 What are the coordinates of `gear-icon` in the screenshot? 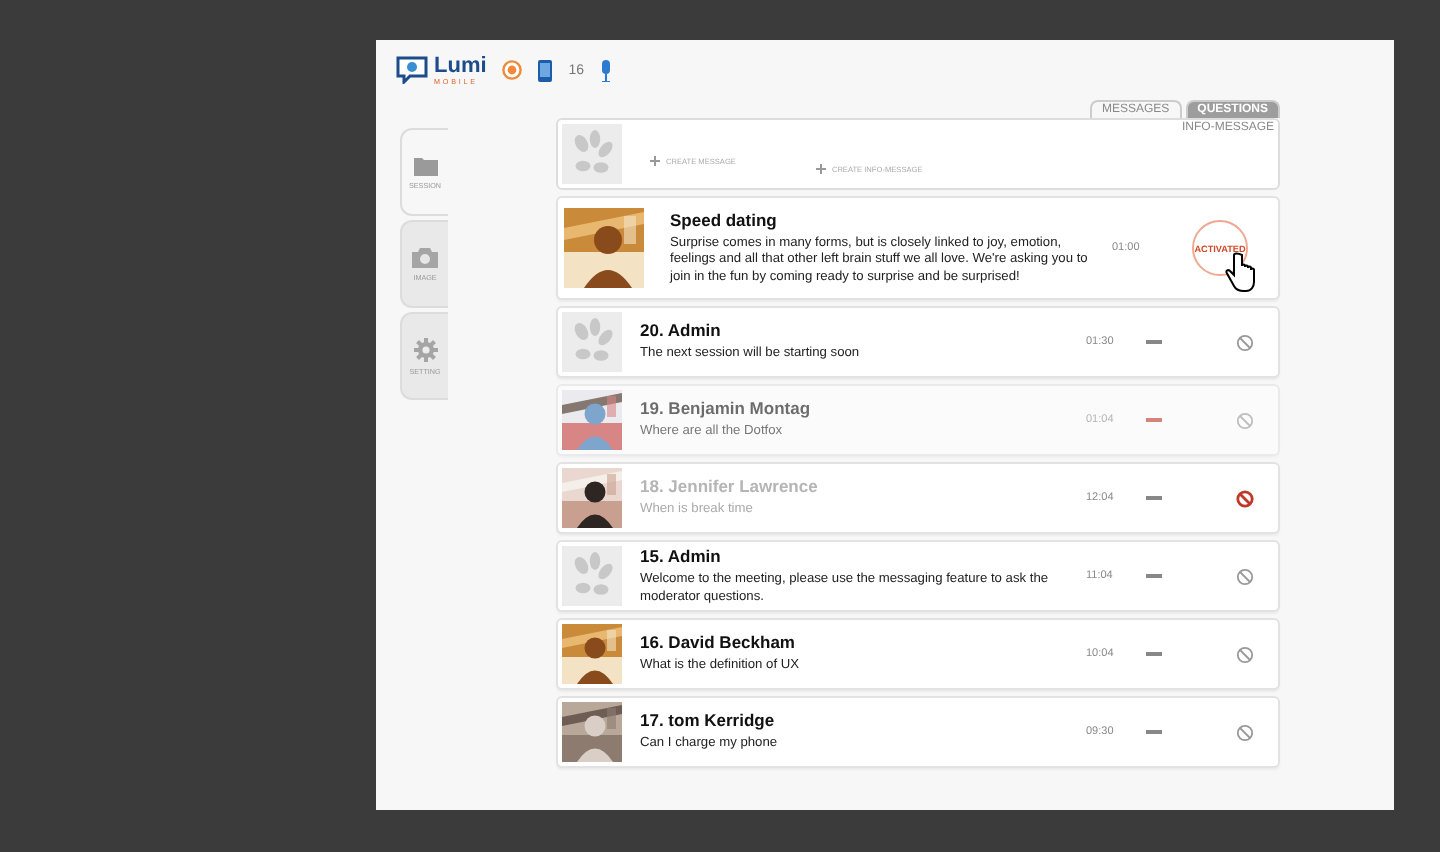 It's located at (425, 349).